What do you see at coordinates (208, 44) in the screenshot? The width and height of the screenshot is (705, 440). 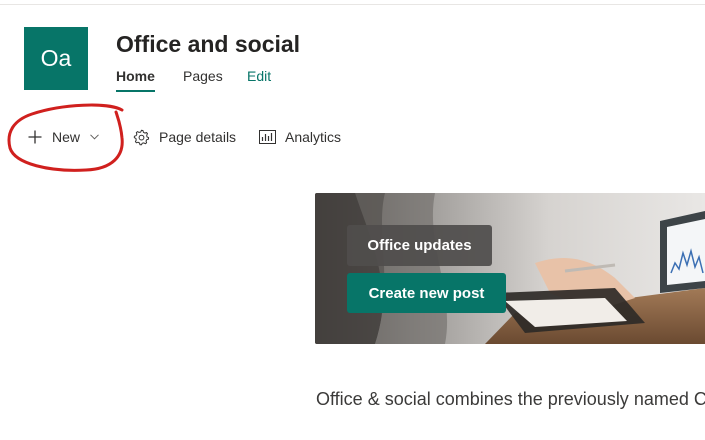 I see `site-title: Office and social` at bounding box center [208, 44].